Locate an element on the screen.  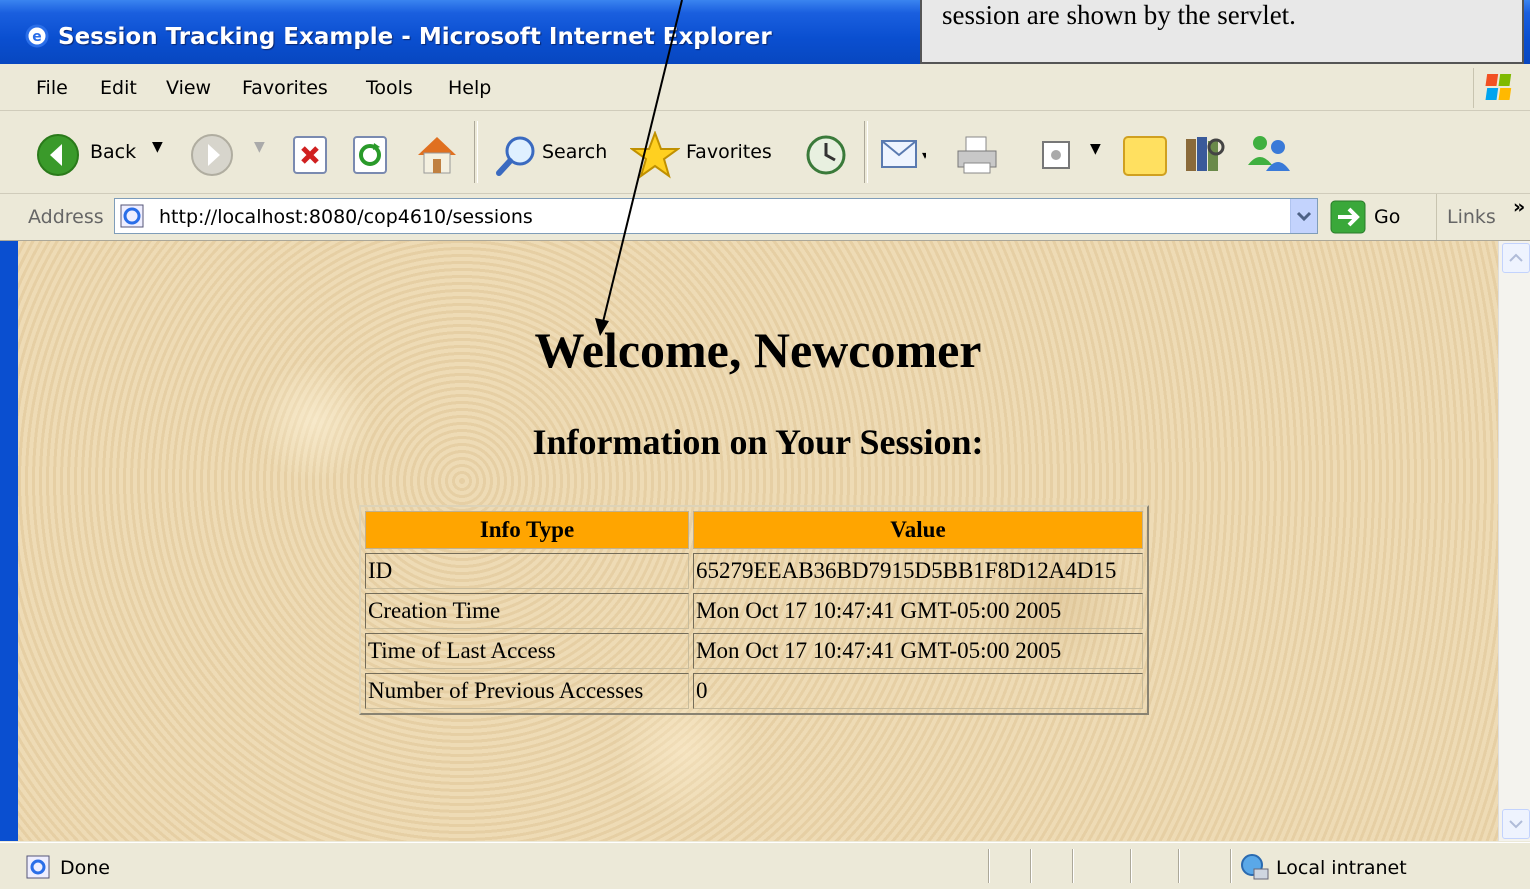
edit-dropdown-icon: ▼ is located at coordinates (1095, 149).